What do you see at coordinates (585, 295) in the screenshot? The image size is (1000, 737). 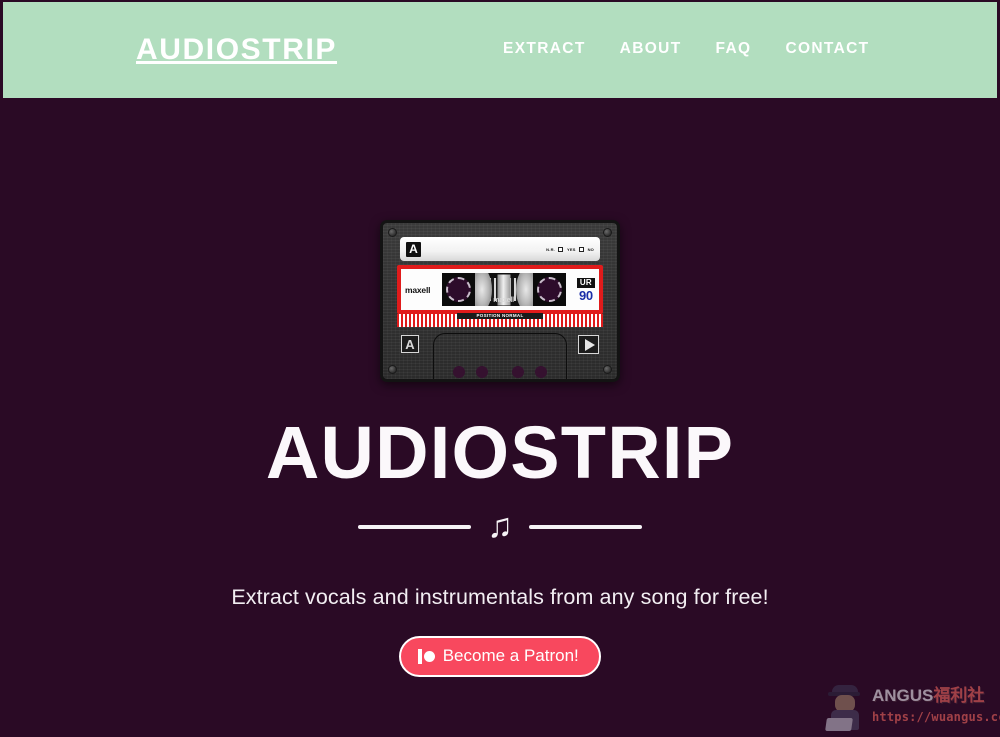 I see `cassette-length: 90` at bounding box center [585, 295].